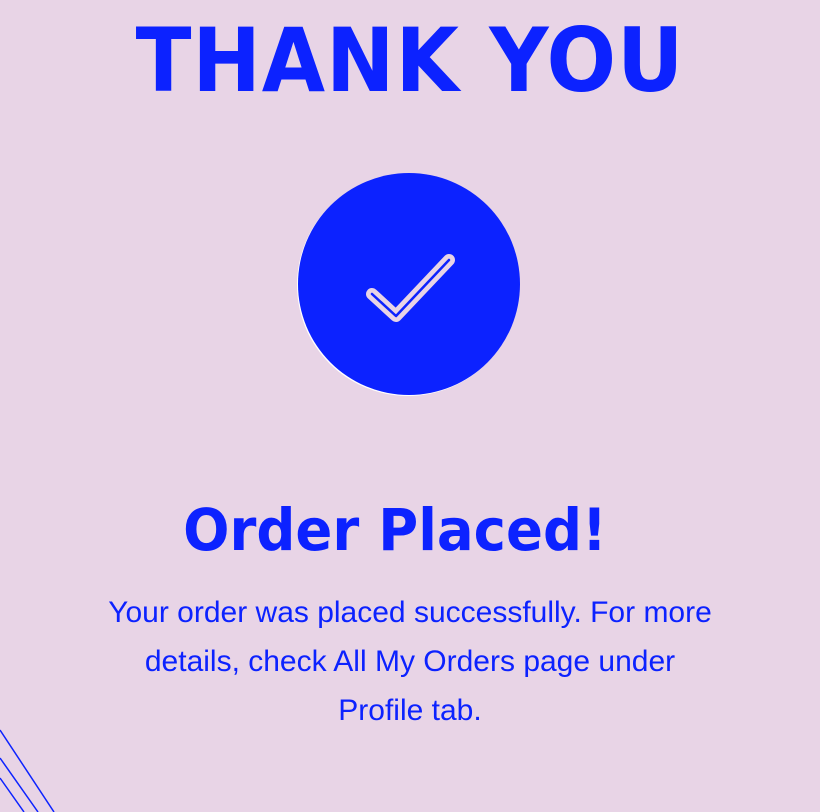 Image resolution: width=820 pixels, height=812 pixels. Describe the element at coordinates (27, 770) in the screenshot. I see `decorative-lines` at that location.